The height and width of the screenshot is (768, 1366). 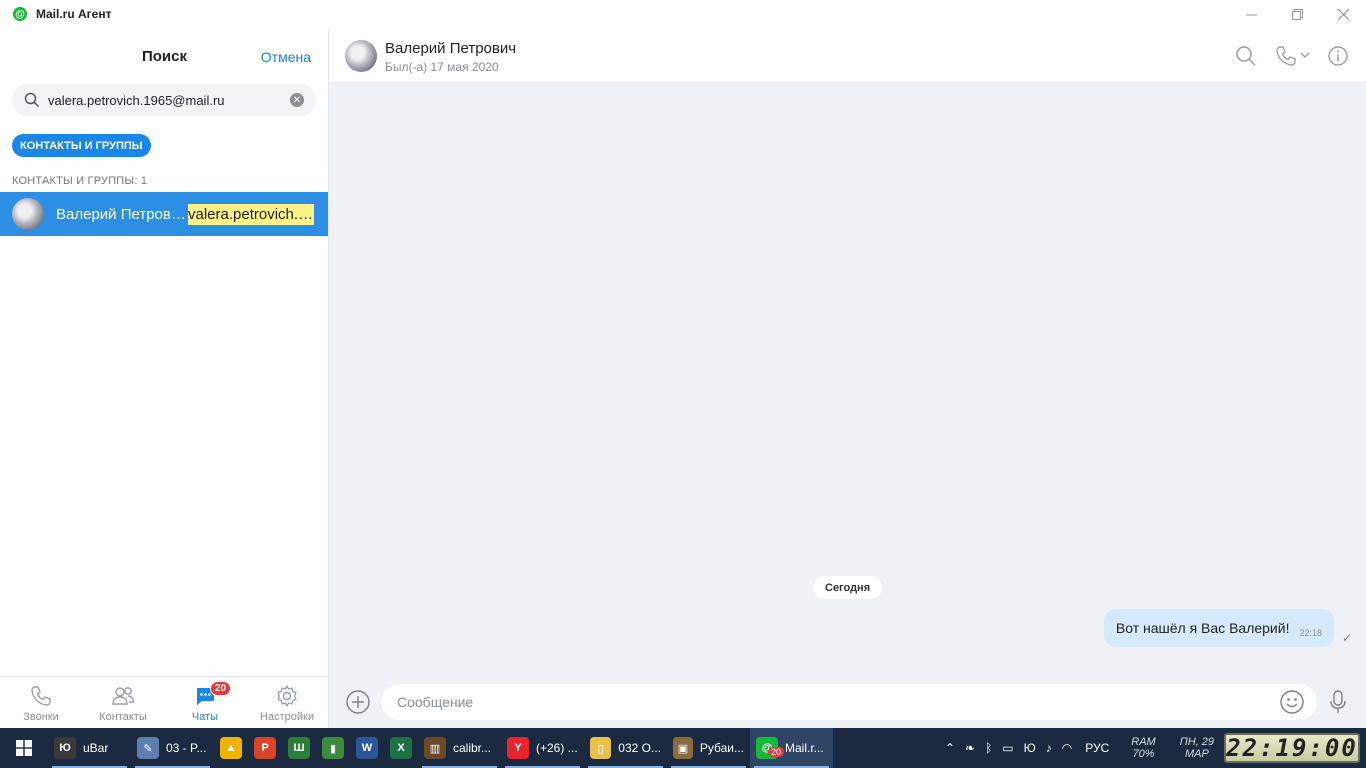 I want to click on taskbar-app-icon: ▣, so click(x=683, y=748).